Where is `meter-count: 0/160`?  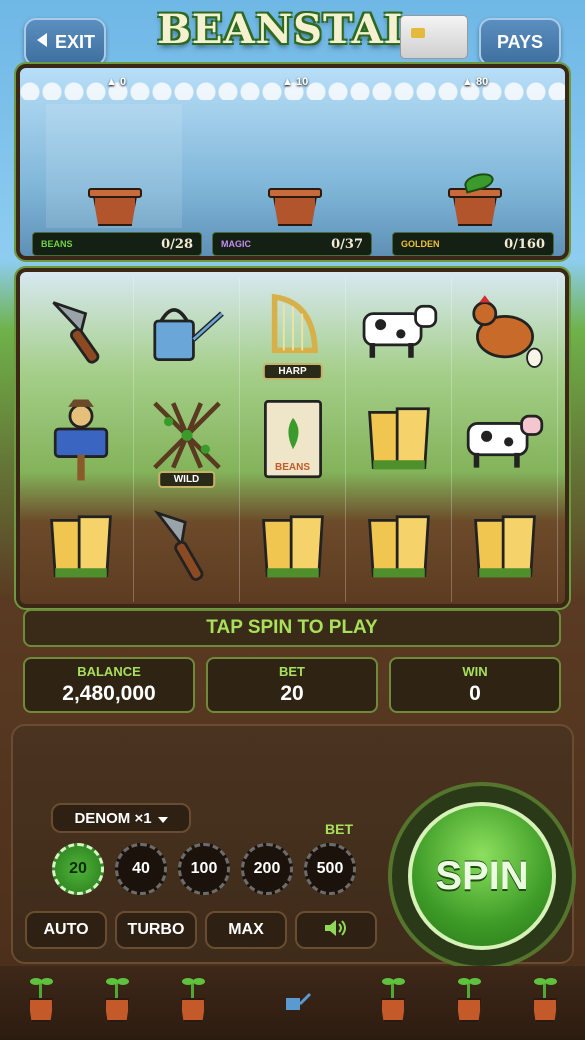
meter-count: 0/160 is located at coordinates (524, 244).